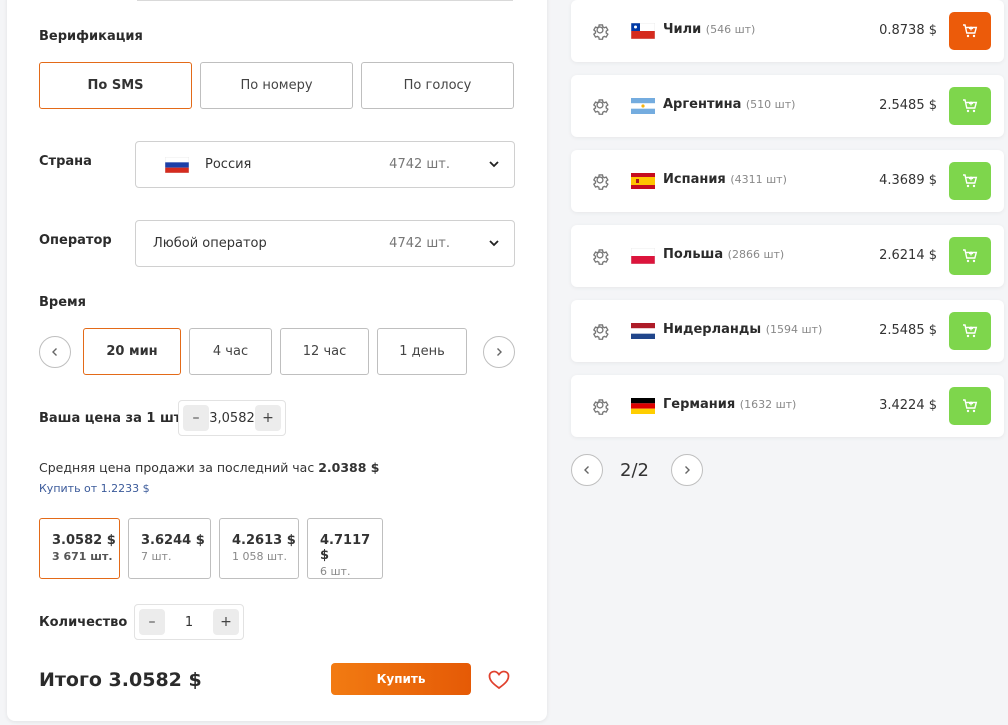  Describe the element at coordinates (268, 418) in the screenshot. I see `price-increment-button: +` at that location.